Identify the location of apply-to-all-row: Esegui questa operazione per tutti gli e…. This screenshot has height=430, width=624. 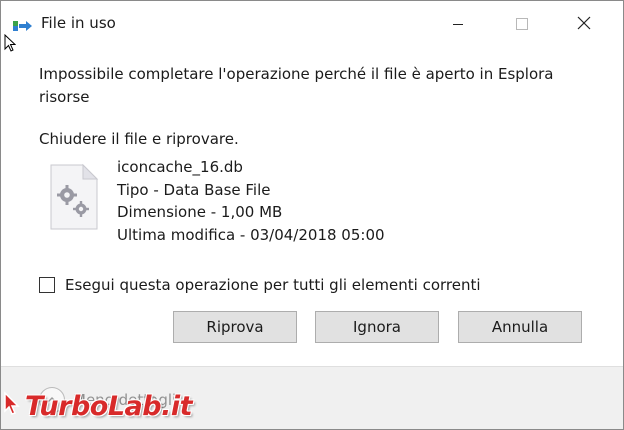
(260, 285).